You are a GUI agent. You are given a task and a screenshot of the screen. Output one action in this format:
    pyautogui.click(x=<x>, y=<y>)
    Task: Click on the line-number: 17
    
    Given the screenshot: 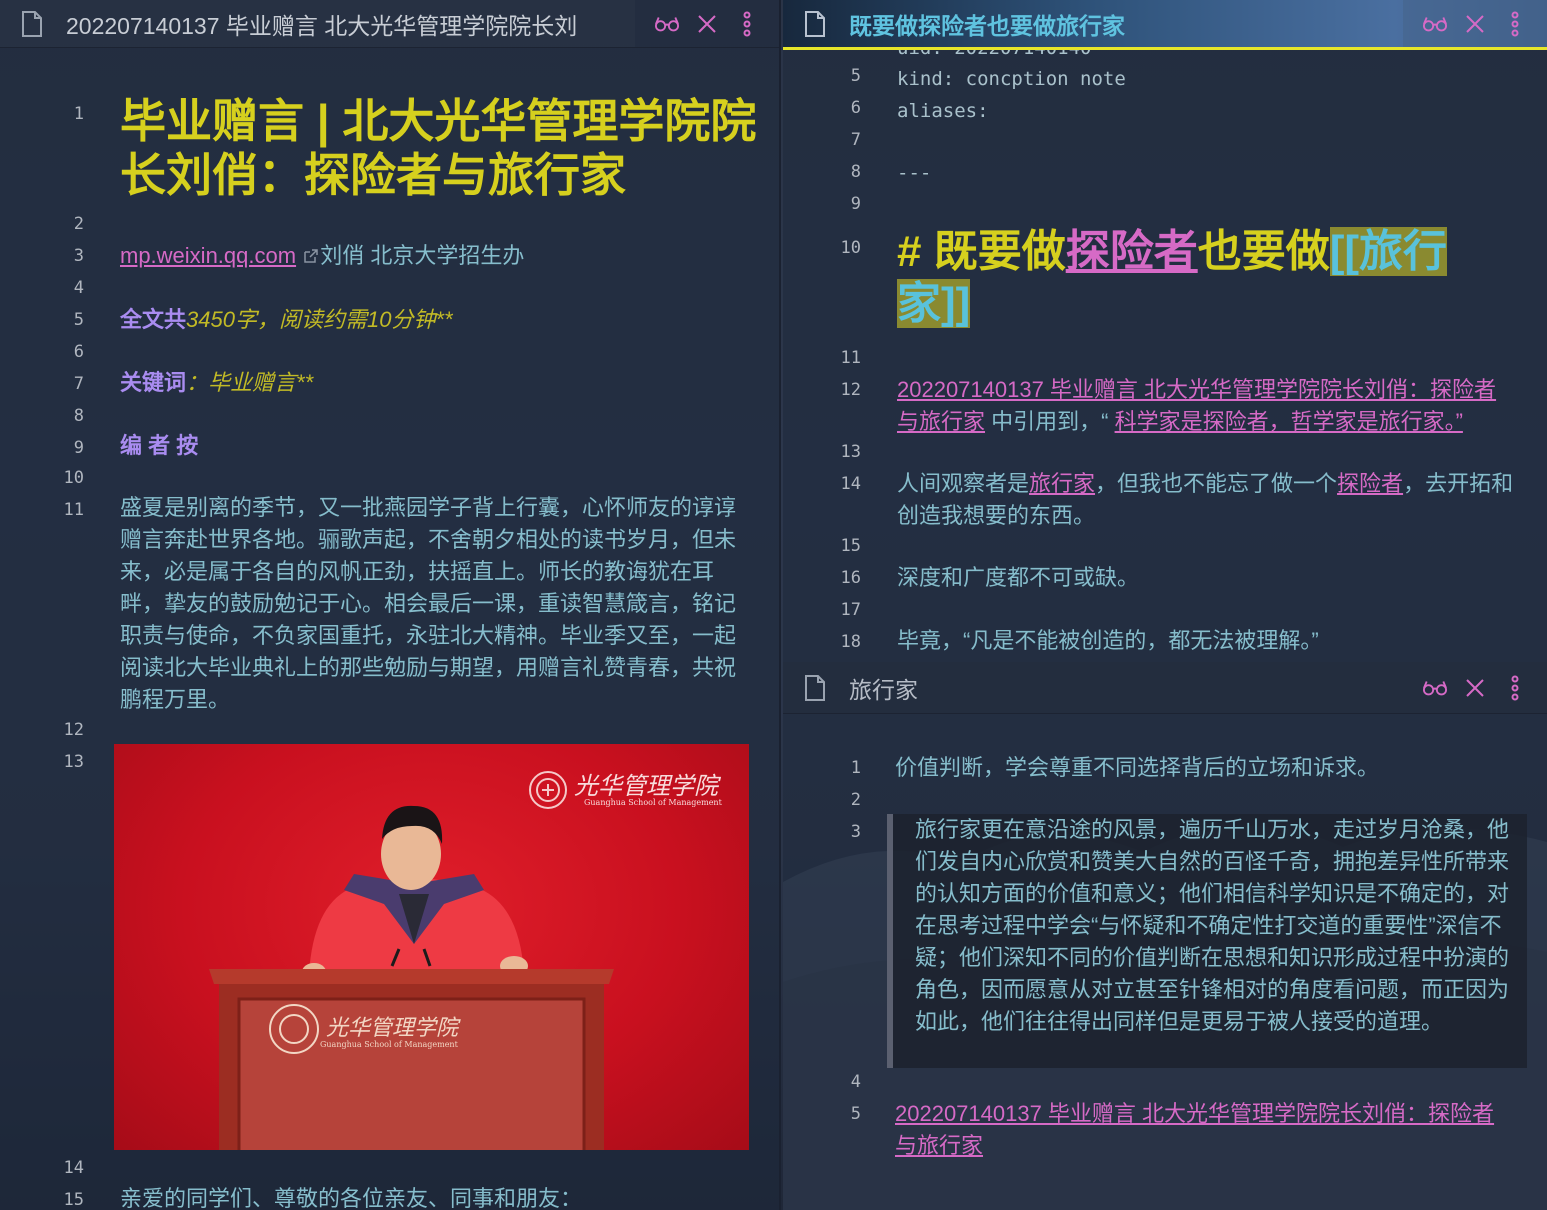 What is the action you would take?
    pyautogui.click(x=850, y=610)
    